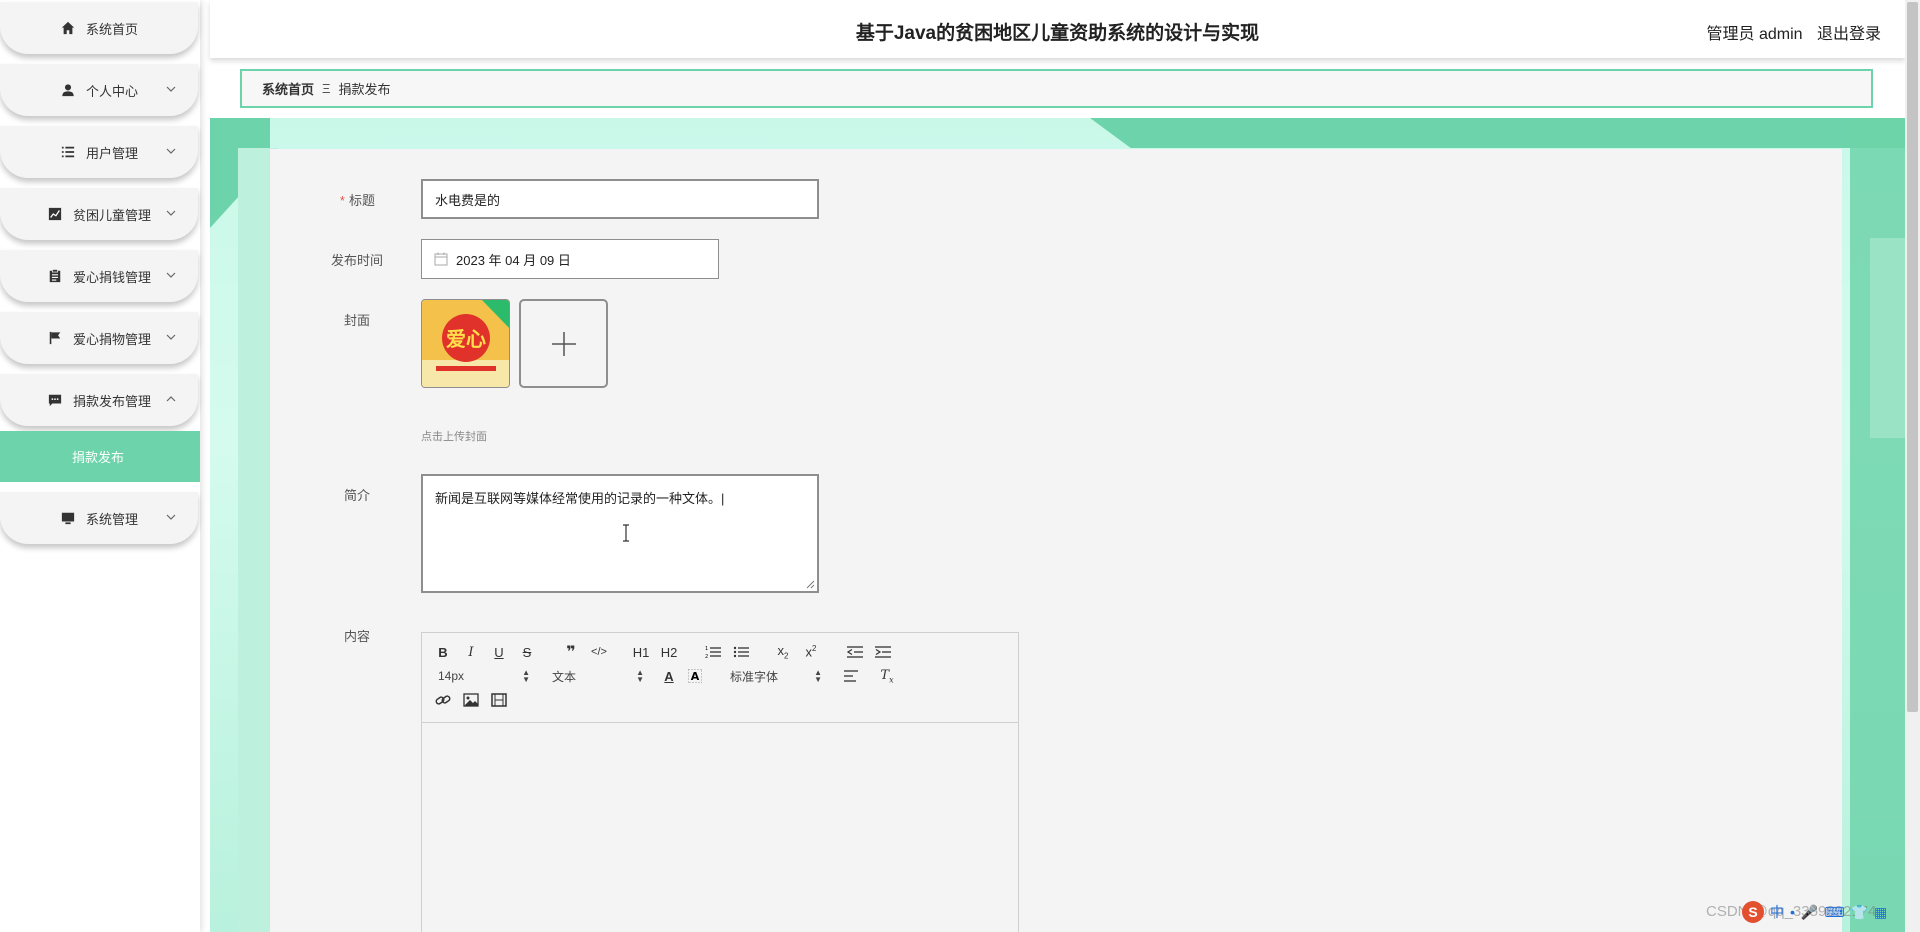 This screenshot has height=932, width=1920. Describe the element at coordinates (111, 29) in the screenshot. I see `menu-label: 系统首页` at that location.